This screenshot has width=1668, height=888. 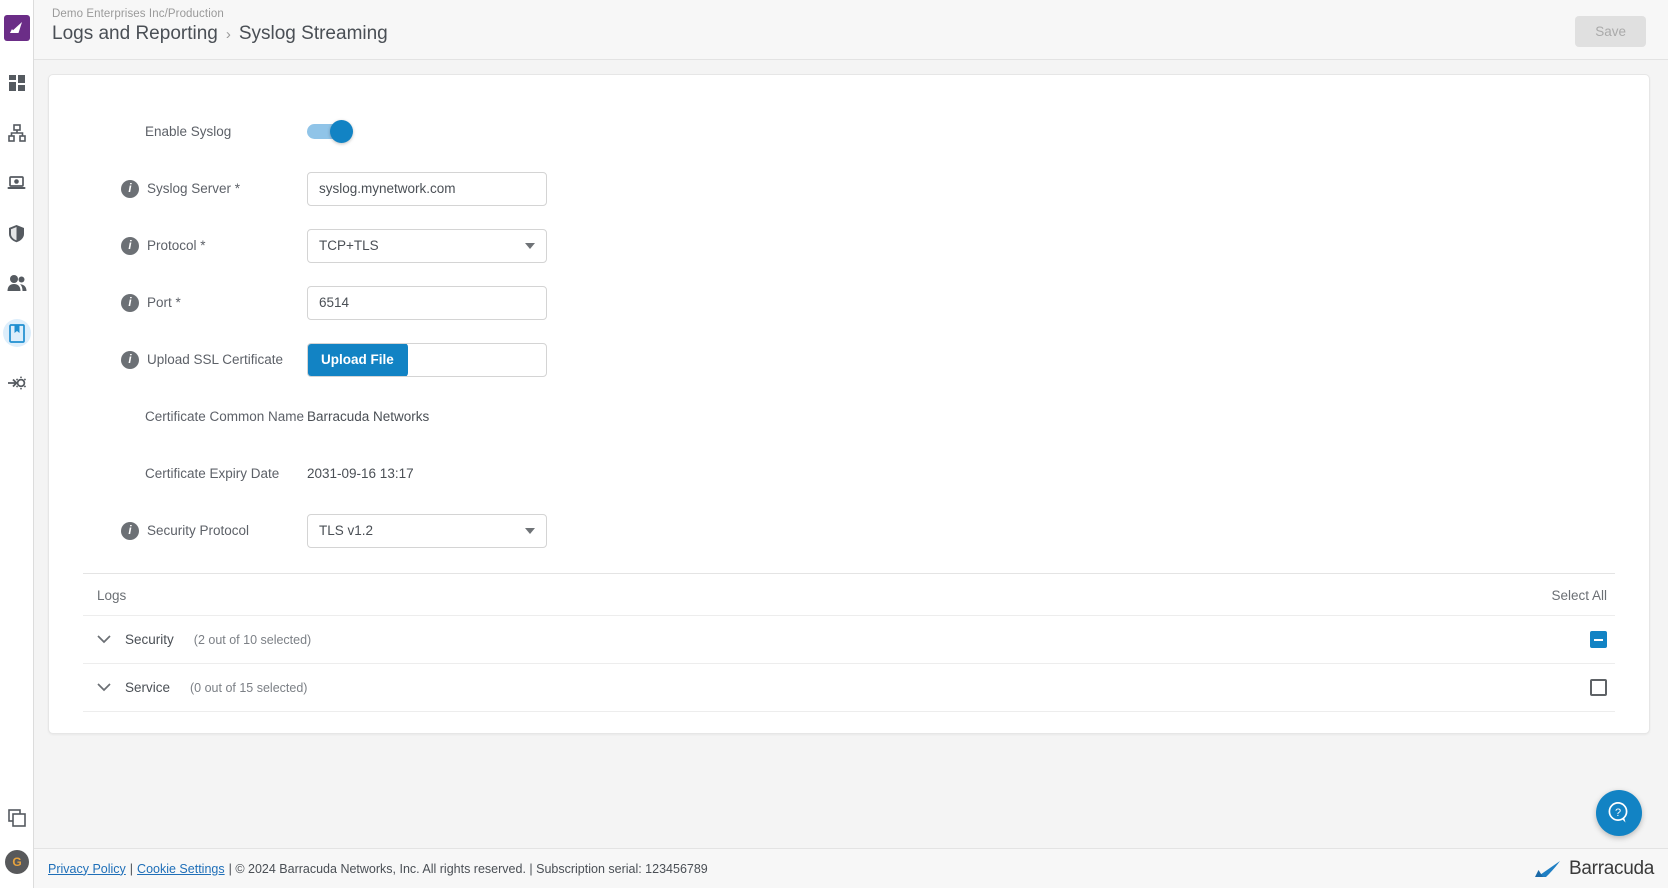 I want to click on sidebar-item-network, so click(x=17, y=133).